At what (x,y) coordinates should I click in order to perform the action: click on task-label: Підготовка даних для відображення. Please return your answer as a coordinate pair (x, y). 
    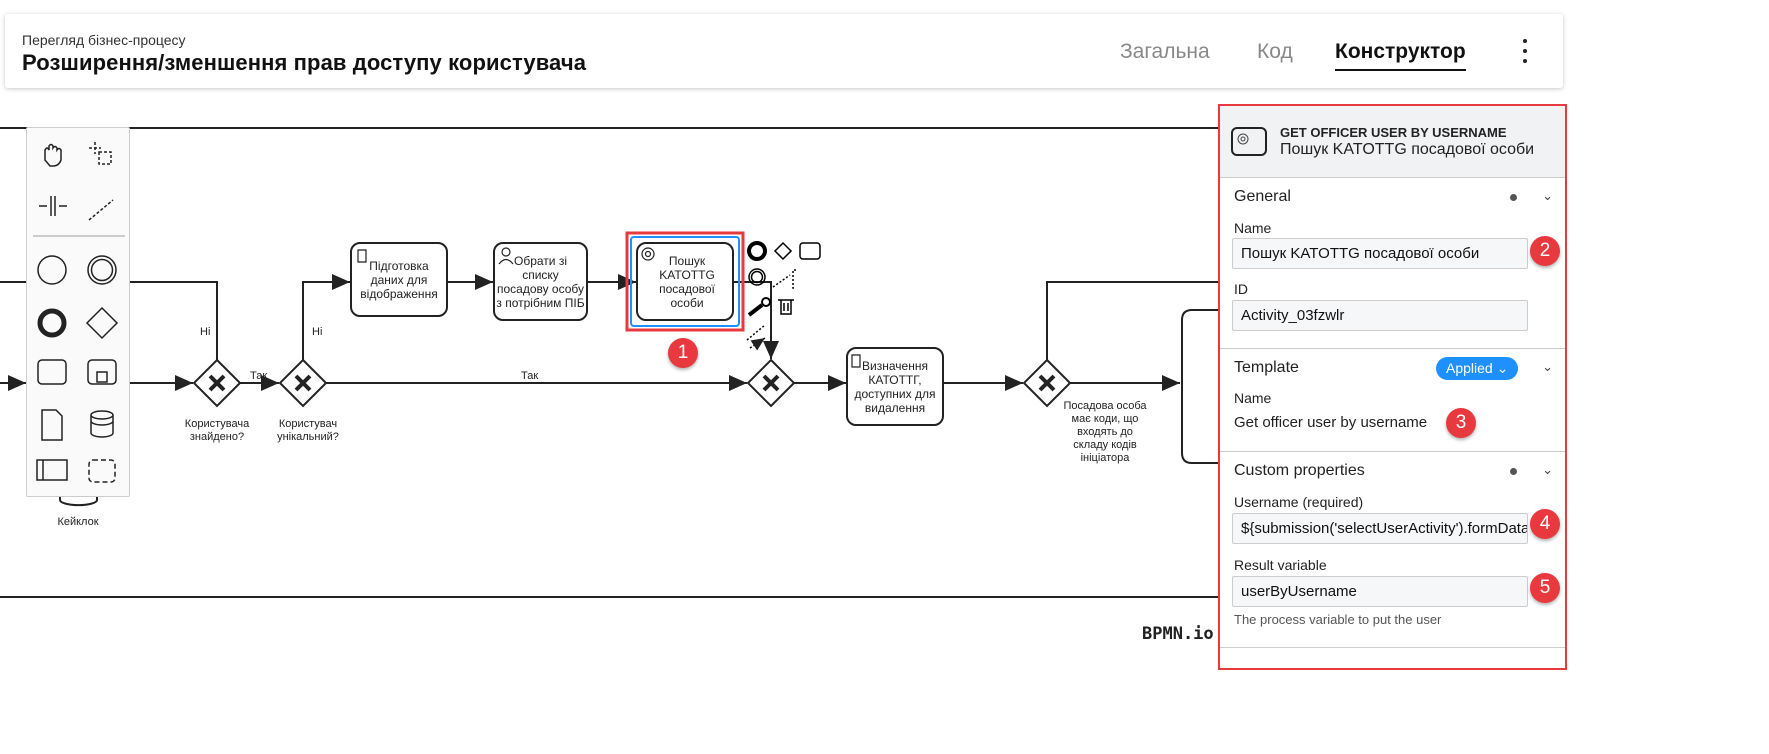
    Looking at the image, I should click on (399, 280).